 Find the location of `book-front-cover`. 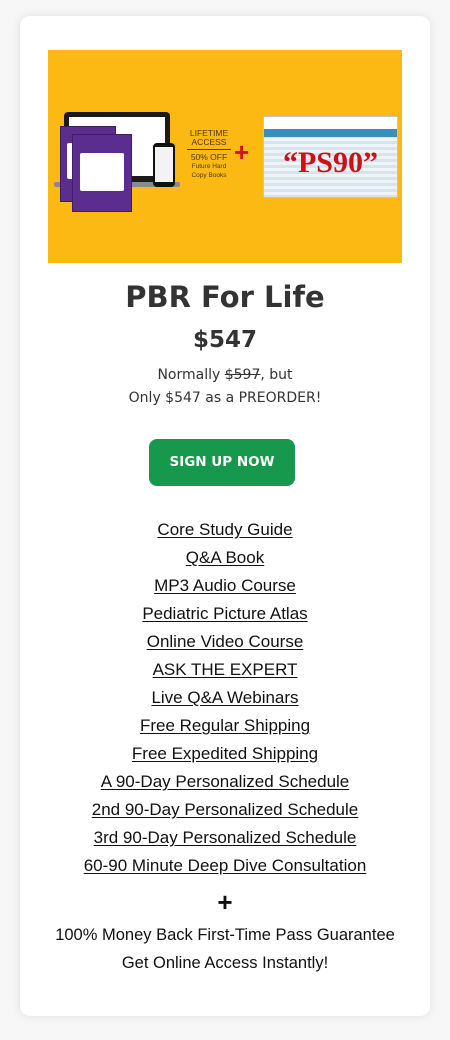

book-front-cover is located at coordinates (102, 172).